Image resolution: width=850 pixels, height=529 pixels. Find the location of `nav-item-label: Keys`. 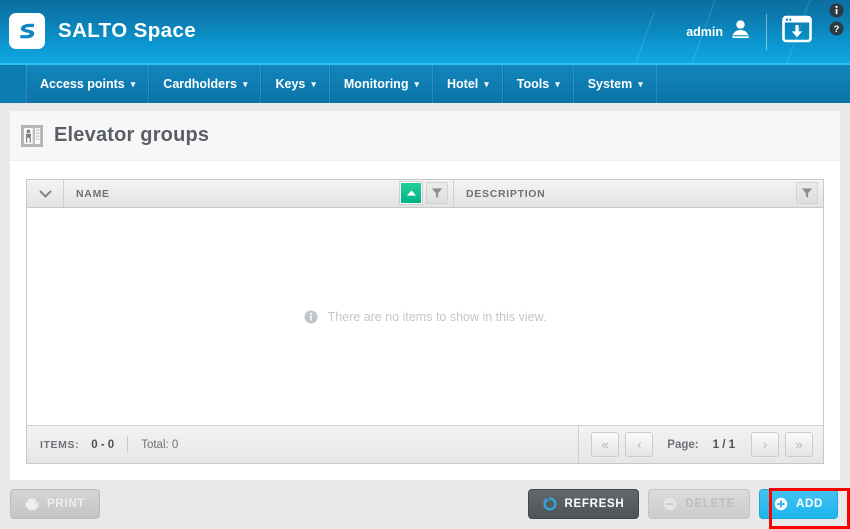

nav-item-label: Keys is located at coordinates (290, 84).